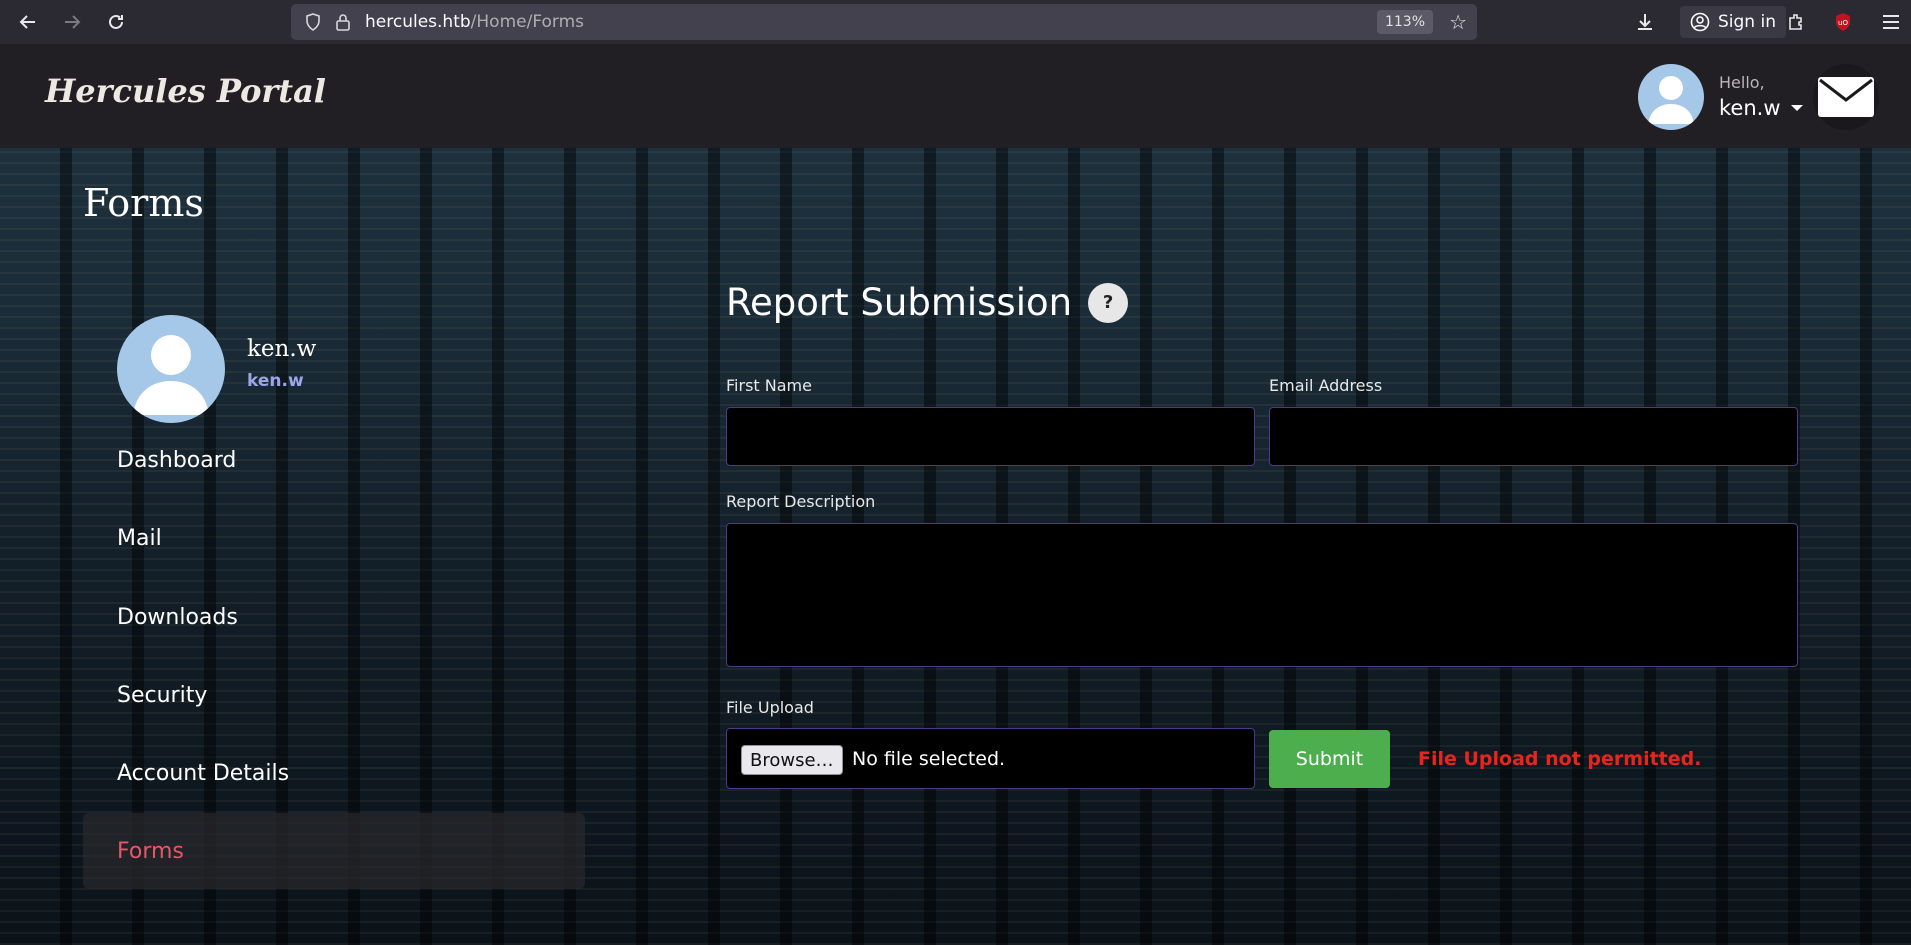  What do you see at coordinates (143, 203) in the screenshot?
I see `page-title: Forms` at bounding box center [143, 203].